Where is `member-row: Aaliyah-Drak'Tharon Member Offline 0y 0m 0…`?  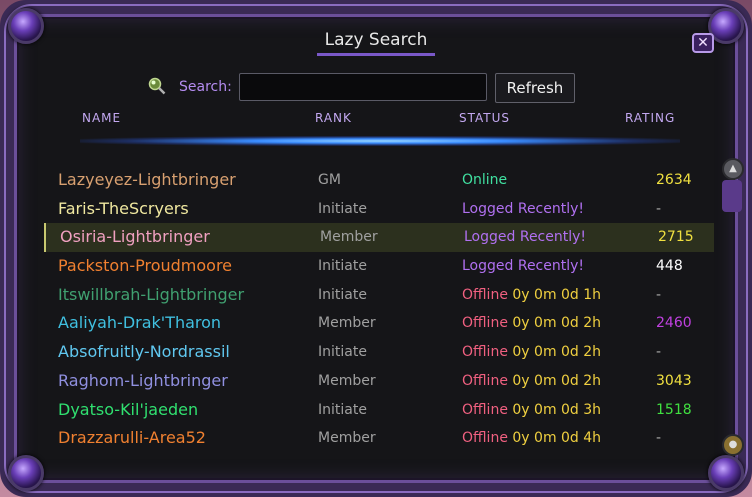
member-row: Aaliyah-Drak'Tharon Member Offline 0y 0m 0… is located at coordinates (379, 323).